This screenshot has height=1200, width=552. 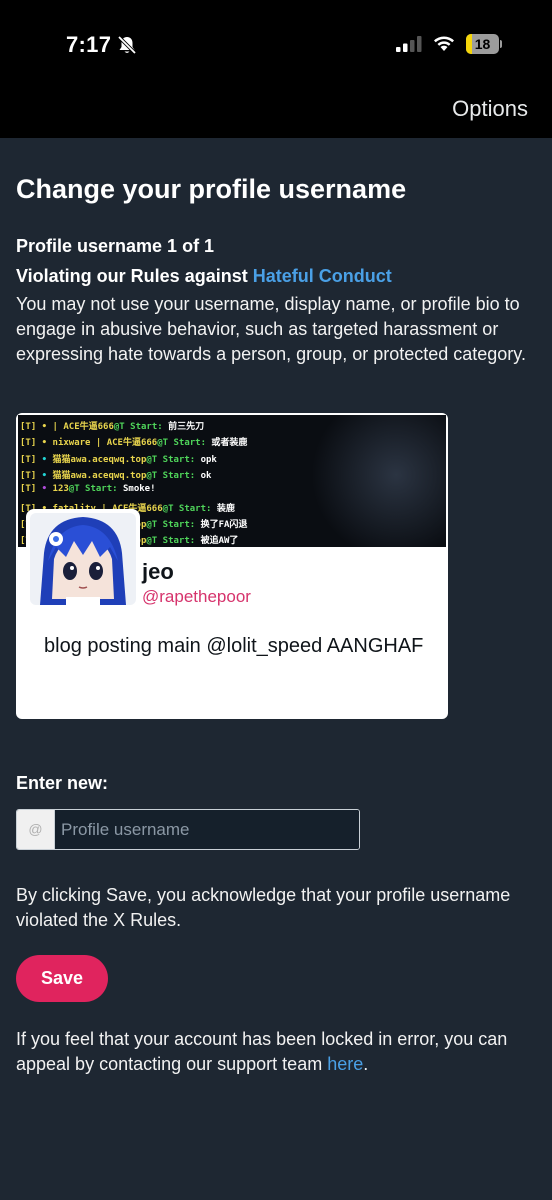 I want to click on wifi-icon, so click(x=444, y=43).